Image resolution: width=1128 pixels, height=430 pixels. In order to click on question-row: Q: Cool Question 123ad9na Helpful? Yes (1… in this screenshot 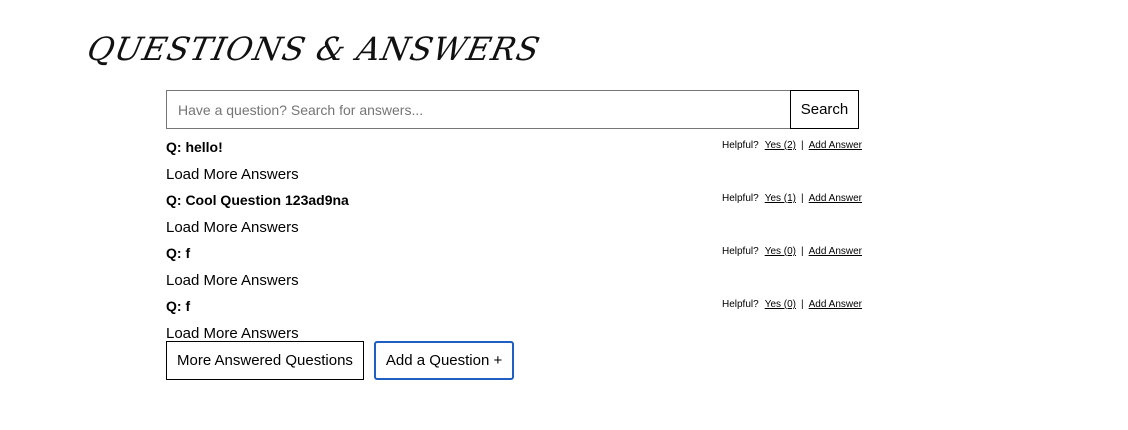, I will do `click(514, 203)`.